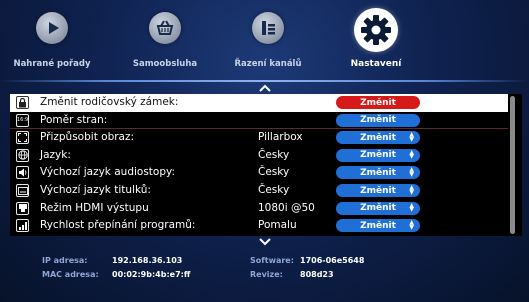 The height and width of the screenshot is (302, 529). What do you see at coordinates (55, 154) in the screenshot?
I see `row-label: Jazyk:` at bounding box center [55, 154].